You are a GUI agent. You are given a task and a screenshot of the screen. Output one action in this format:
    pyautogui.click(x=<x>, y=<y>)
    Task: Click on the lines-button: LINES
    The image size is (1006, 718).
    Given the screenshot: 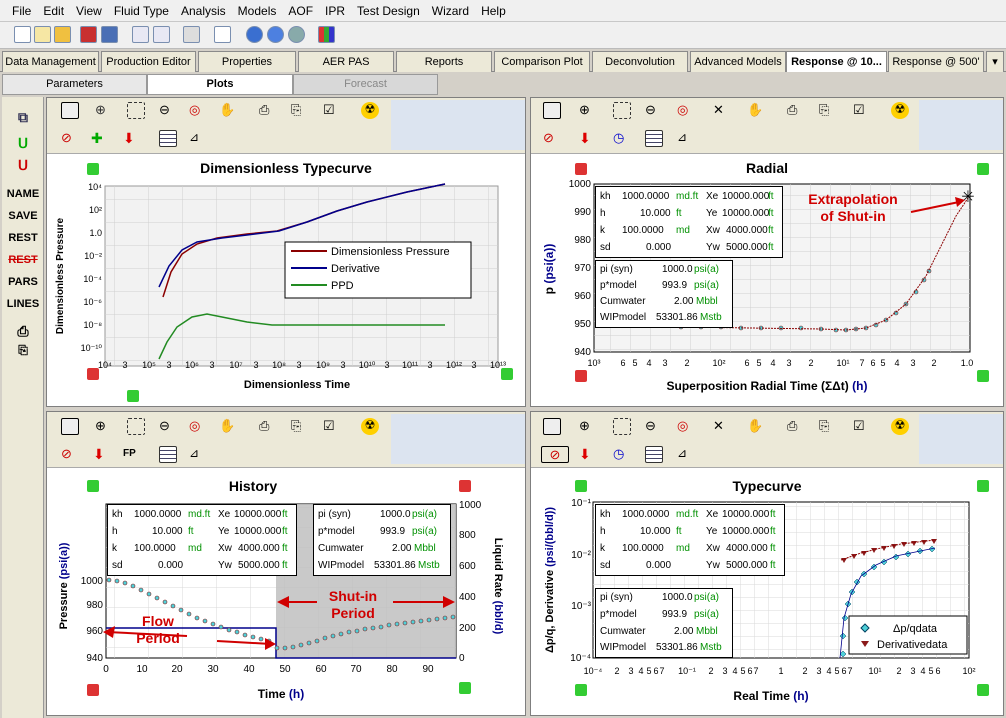 What is the action you would take?
    pyautogui.click(x=23, y=304)
    